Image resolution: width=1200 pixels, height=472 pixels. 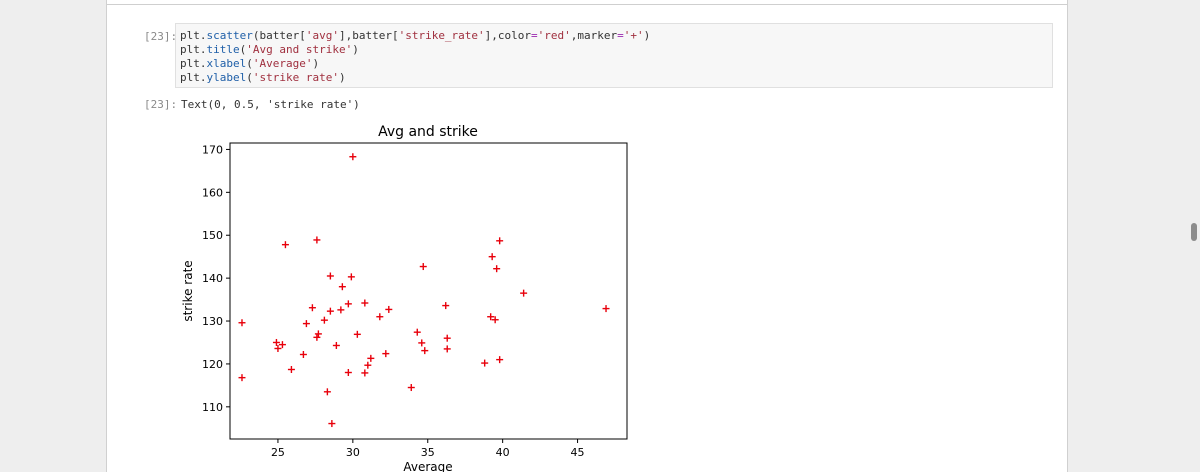 What do you see at coordinates (212, 364) in the screenshot?
I see `y-tick-label: 120` at bounding box center [212, 364].